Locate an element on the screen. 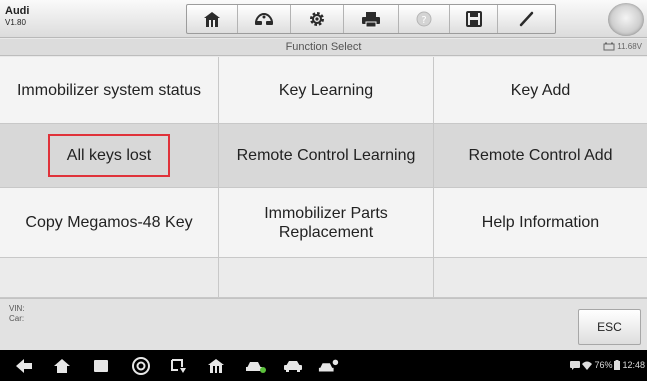 This screenshot has width=647, height=381. car-icon is located at coordinates (293, 366).